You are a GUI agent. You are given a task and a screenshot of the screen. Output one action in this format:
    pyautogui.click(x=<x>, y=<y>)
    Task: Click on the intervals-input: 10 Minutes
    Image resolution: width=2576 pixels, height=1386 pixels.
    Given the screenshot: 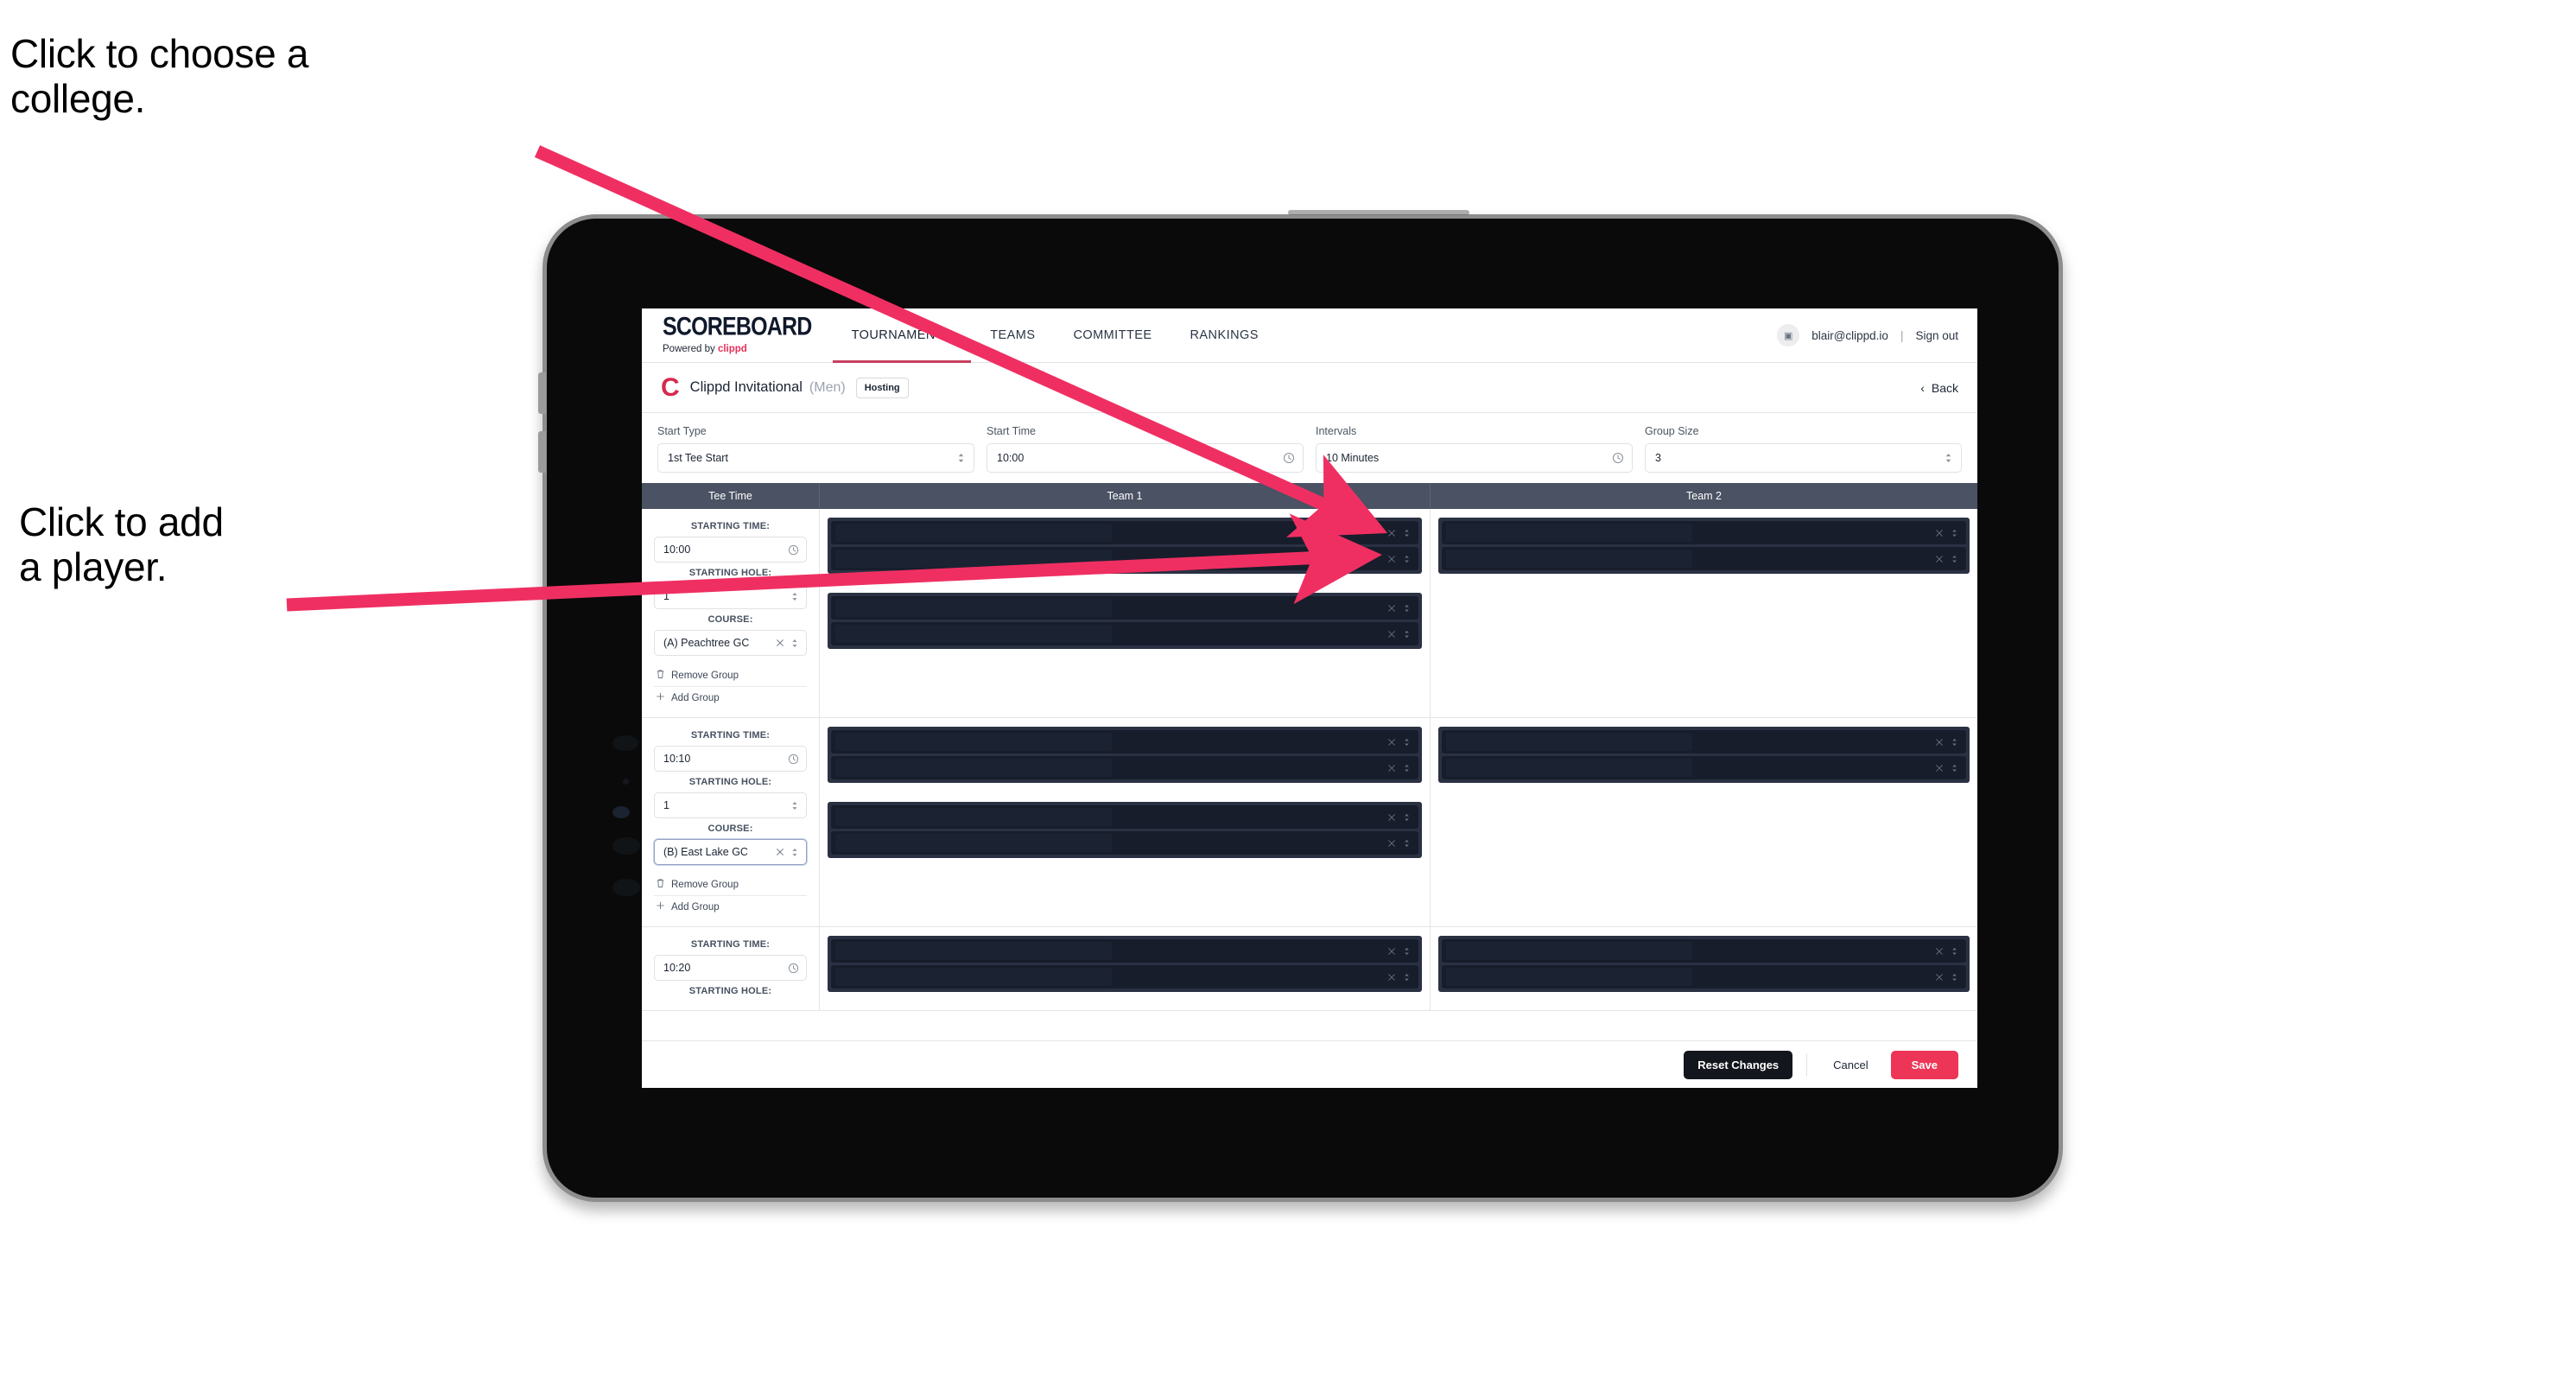 What is the action you would take?
    pyautogui.click(x=1474, y=458)
    